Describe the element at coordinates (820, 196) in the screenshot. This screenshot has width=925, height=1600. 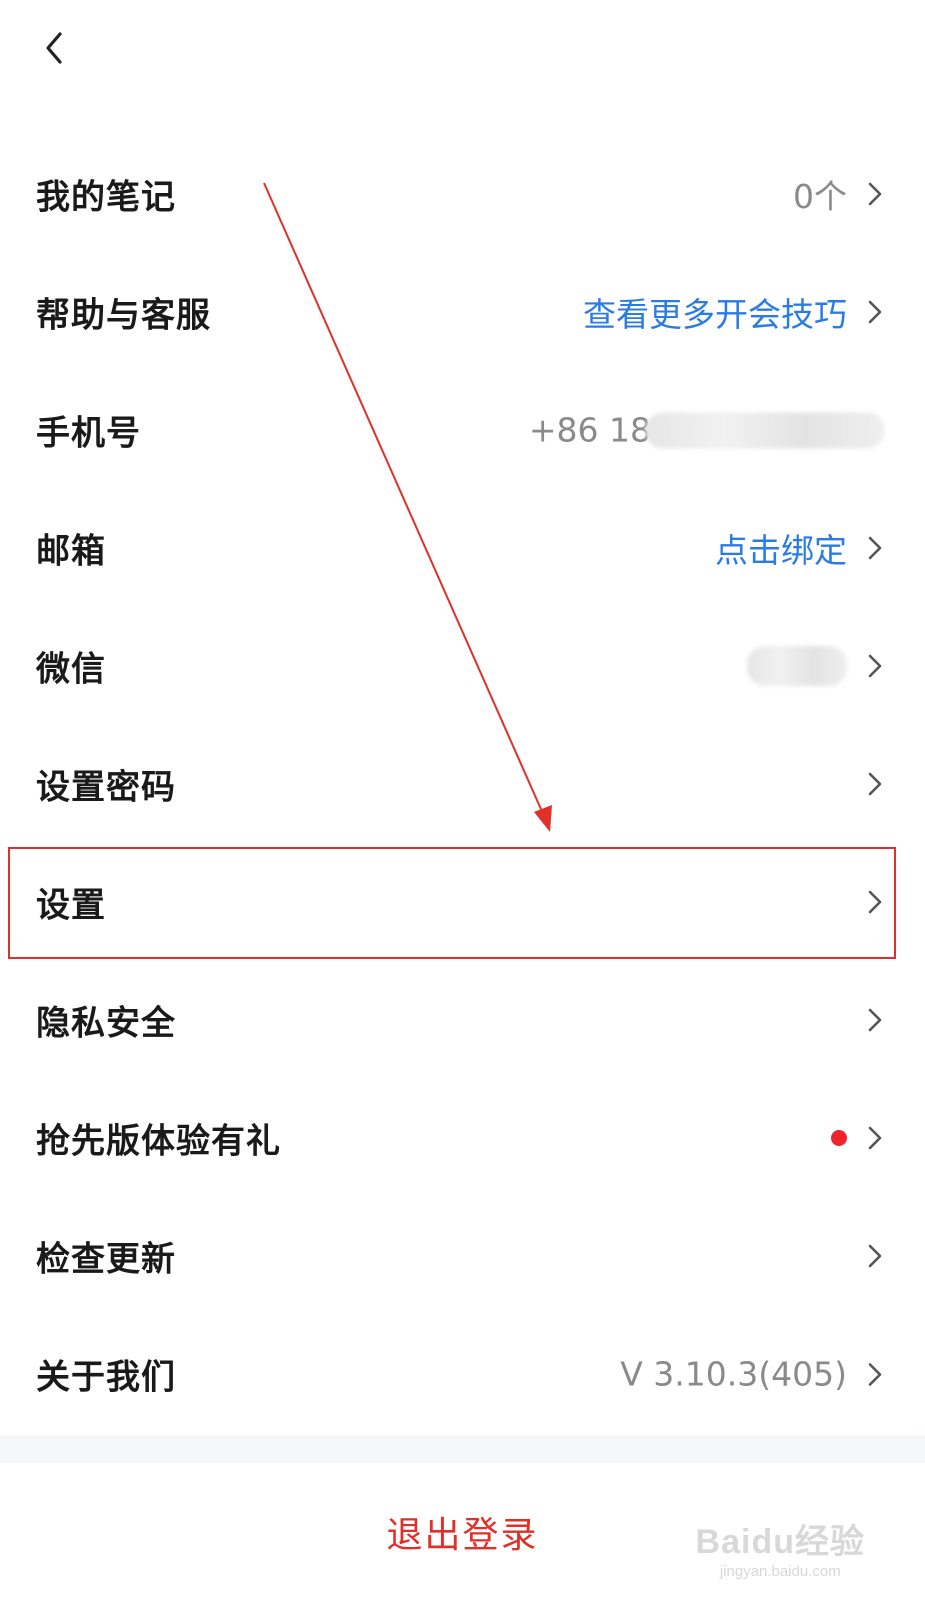
I see `notes-count: 0个` at that location.